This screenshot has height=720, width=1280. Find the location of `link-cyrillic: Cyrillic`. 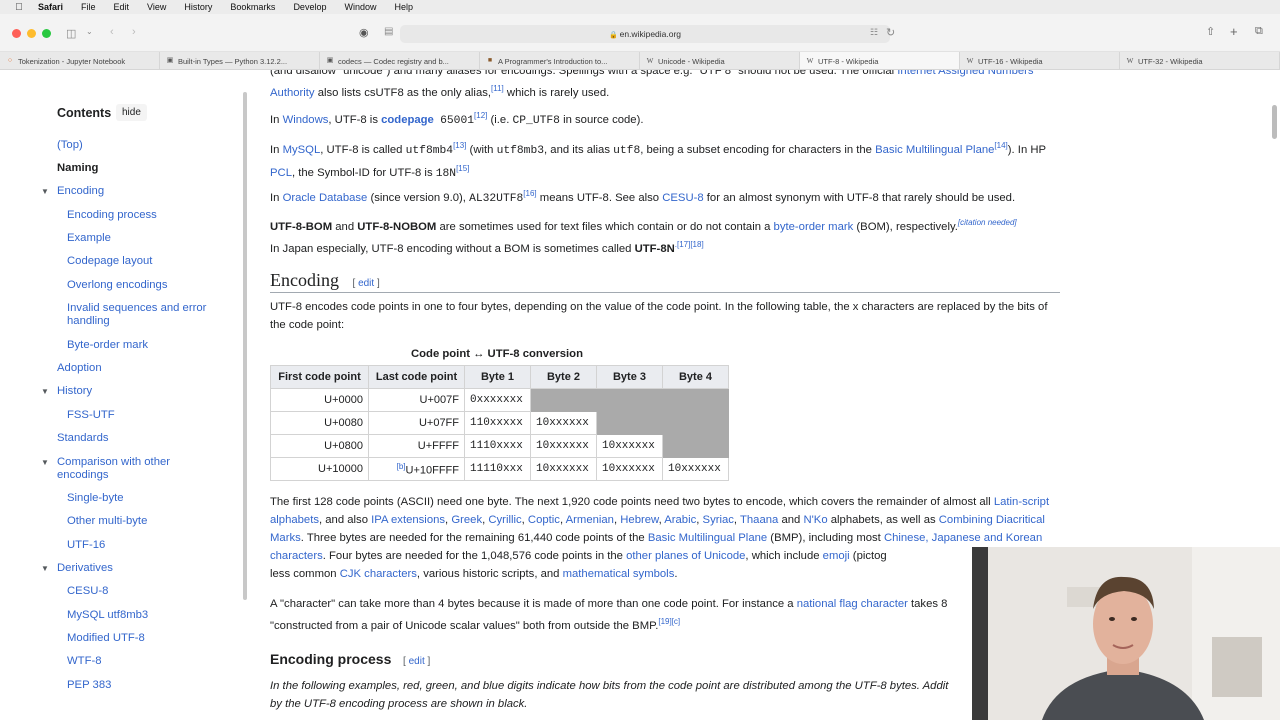

link-cyrillic: Cyrillic is located at coordinates (504, 520).